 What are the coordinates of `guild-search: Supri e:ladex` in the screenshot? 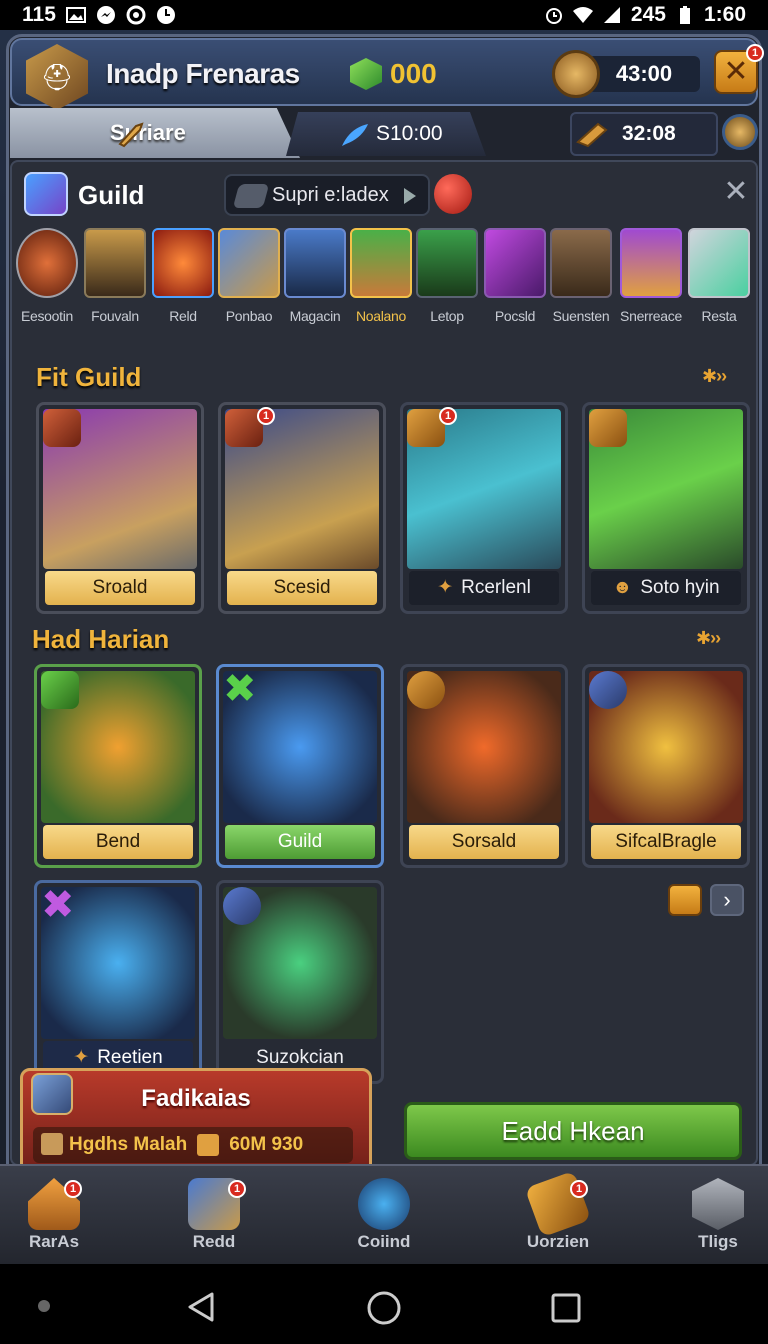 It's located at (327, 195).